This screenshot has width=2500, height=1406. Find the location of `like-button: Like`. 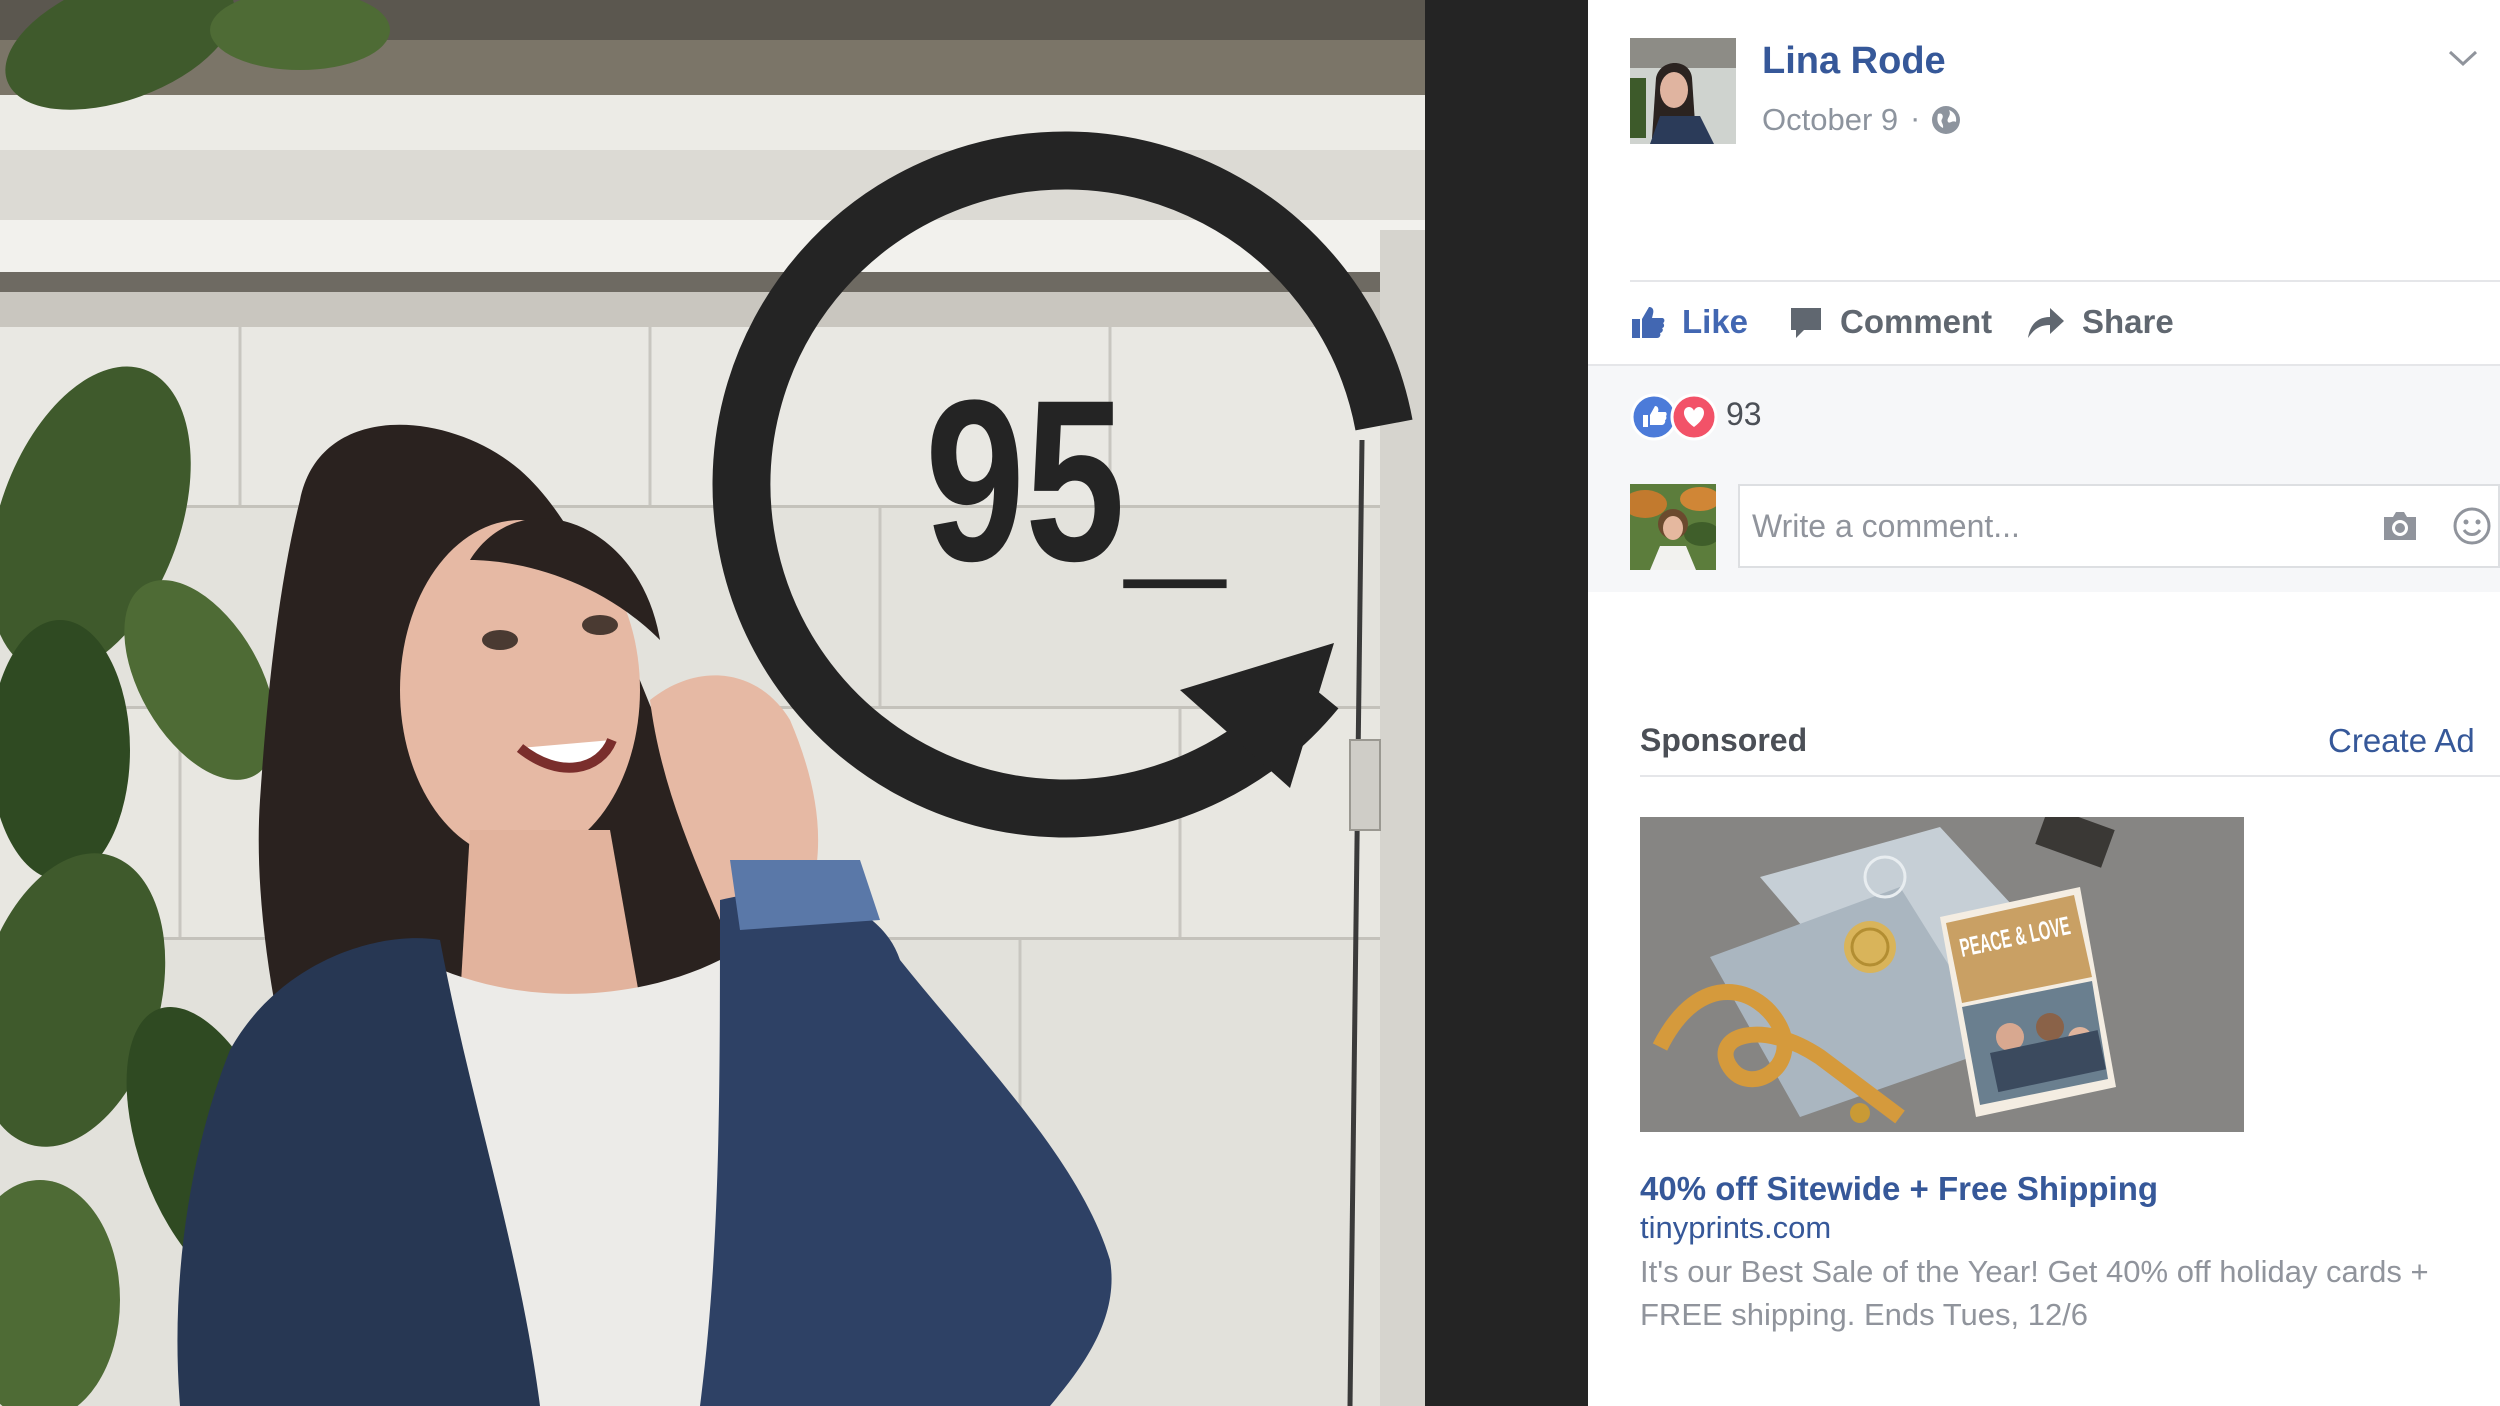

like-button: Like is located at coordinates (1689, 322).